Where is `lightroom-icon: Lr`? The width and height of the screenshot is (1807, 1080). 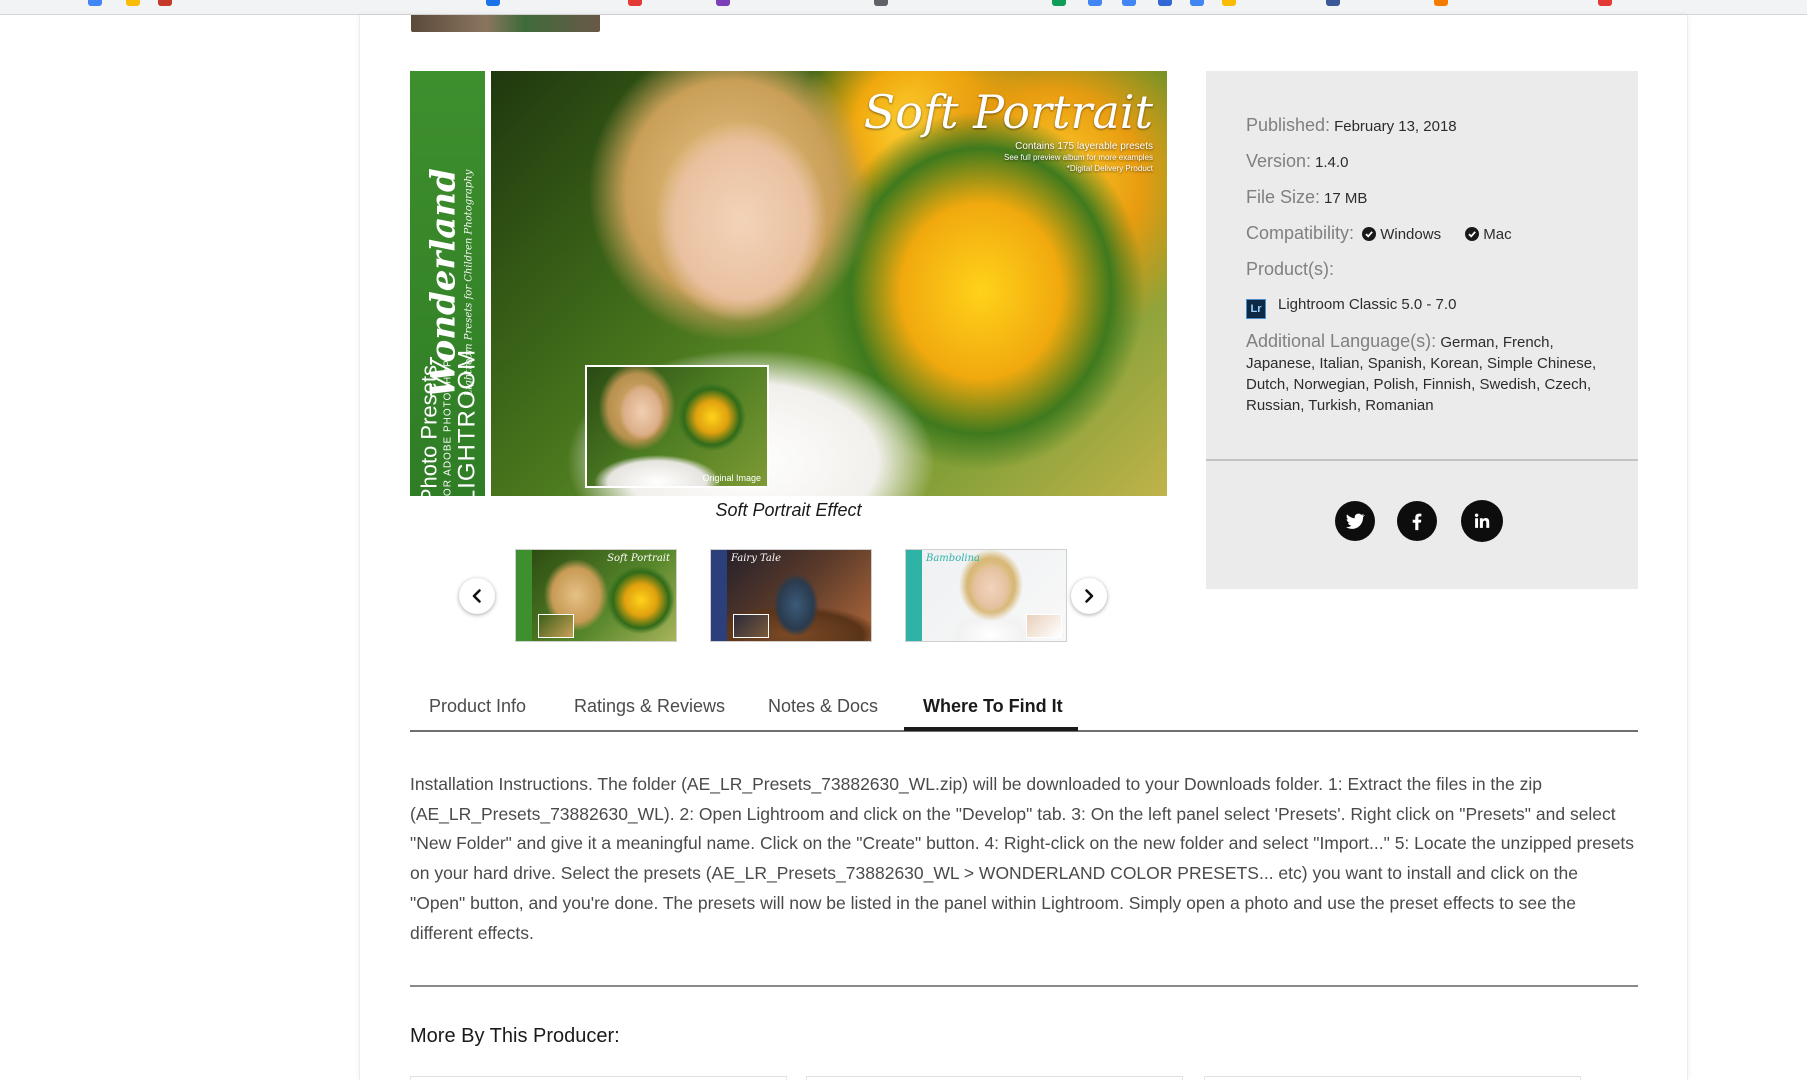 lightroom-icon: Lr is located at coordinates (1256, 309).